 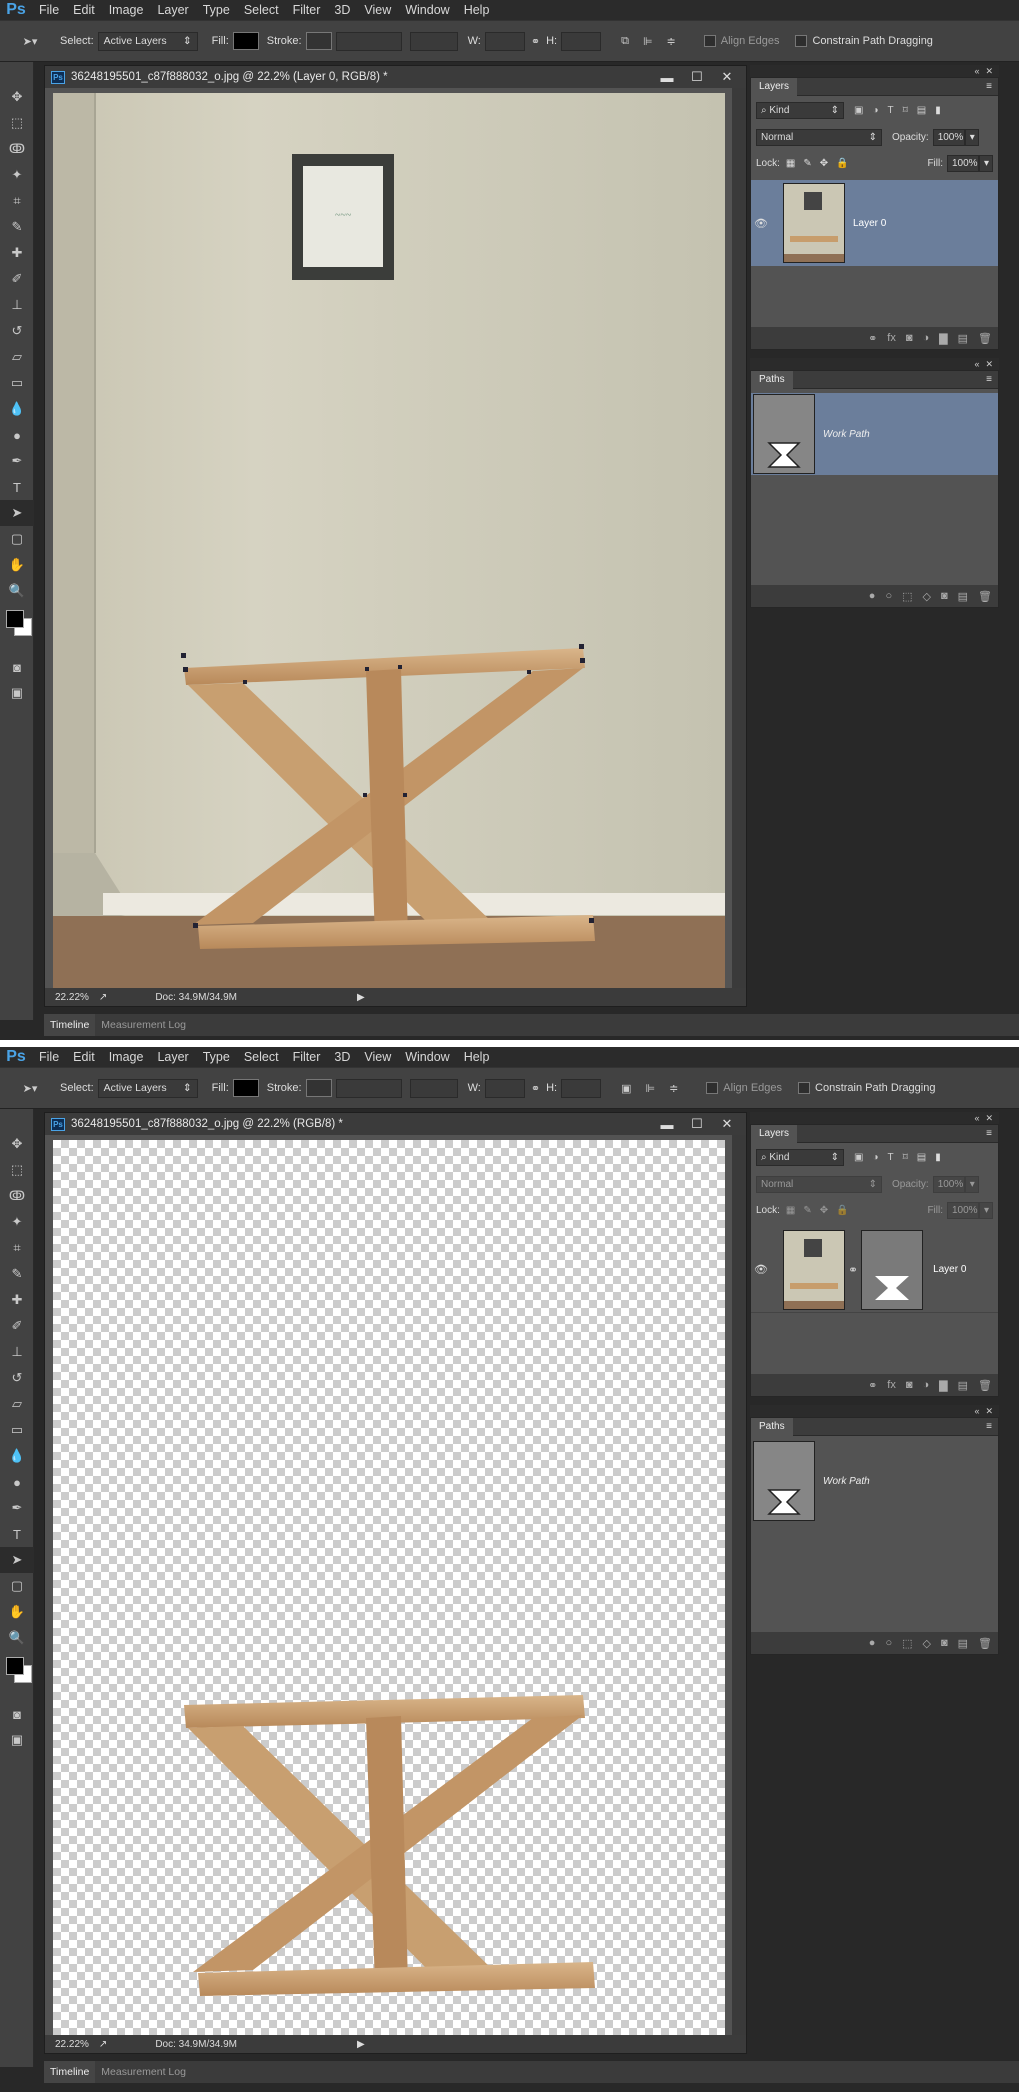 What do you see at coordinates (17, 1430) in the screenshot?
I see `gradient-tool: ▭` at bounding box center [17, 1430].